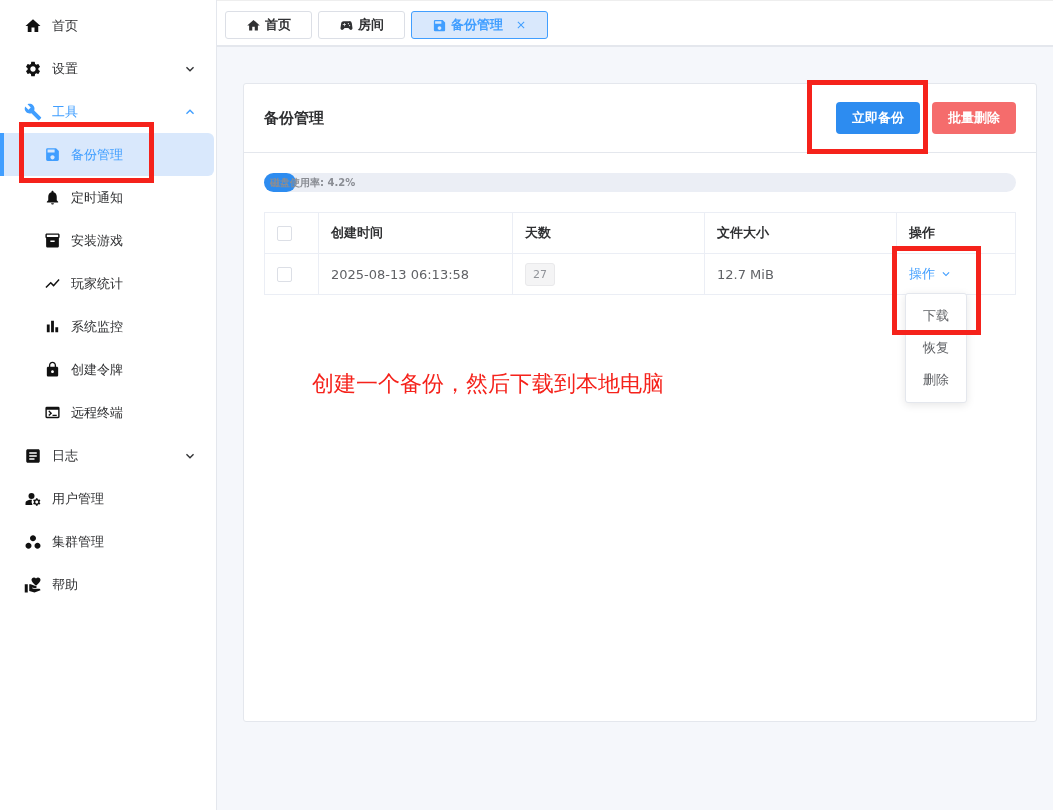 The width and height of the screenshot is (1053, 810). I want to click on home-icon, so click(253, 25).